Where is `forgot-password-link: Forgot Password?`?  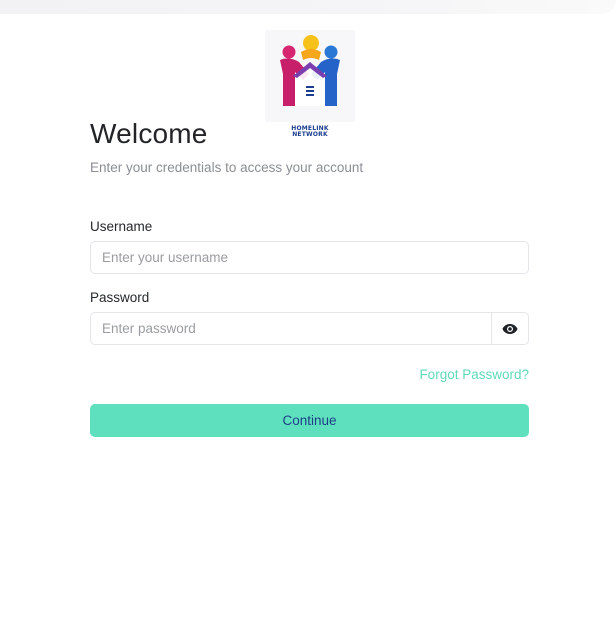 forgot-password-link: Forgot Password? is located at coordinates (474, 374).